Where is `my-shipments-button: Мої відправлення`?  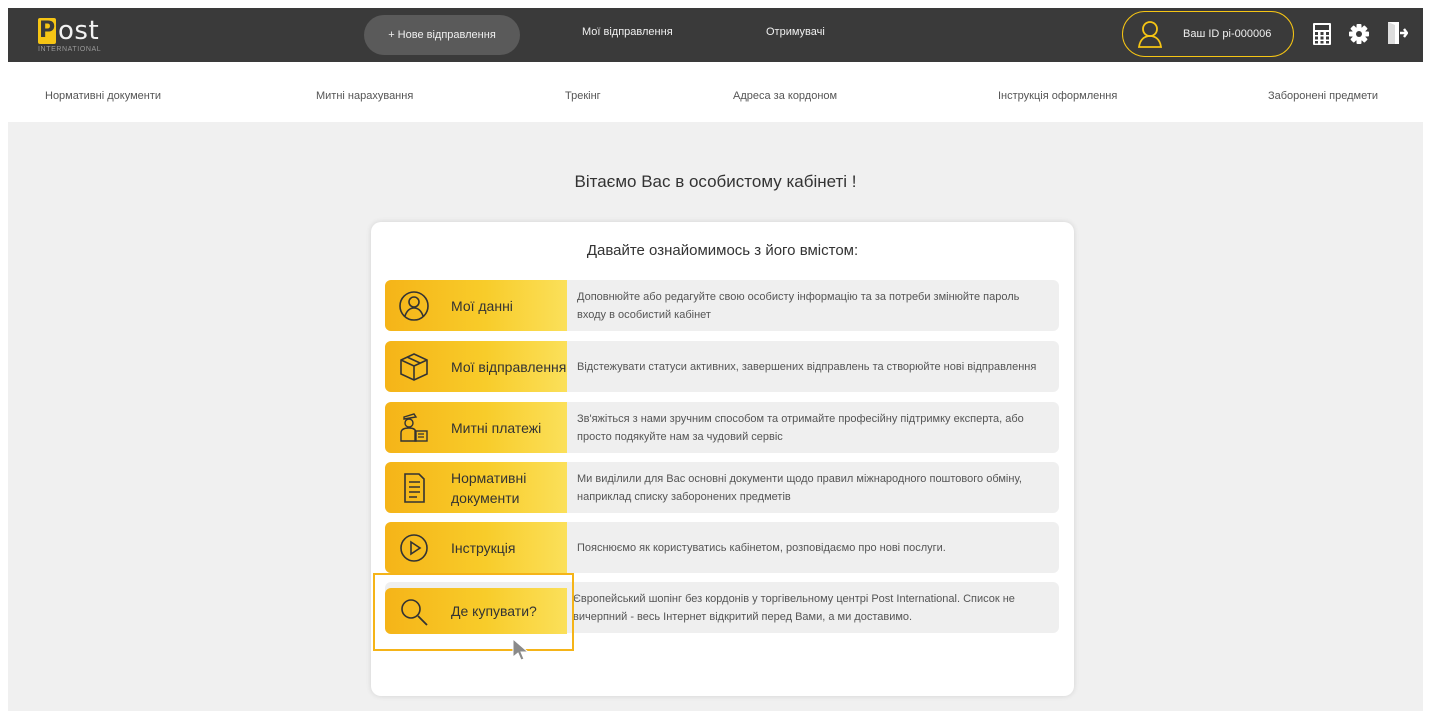 my-shipments-button: Мої відправлення is located at coordinates (476, 366).